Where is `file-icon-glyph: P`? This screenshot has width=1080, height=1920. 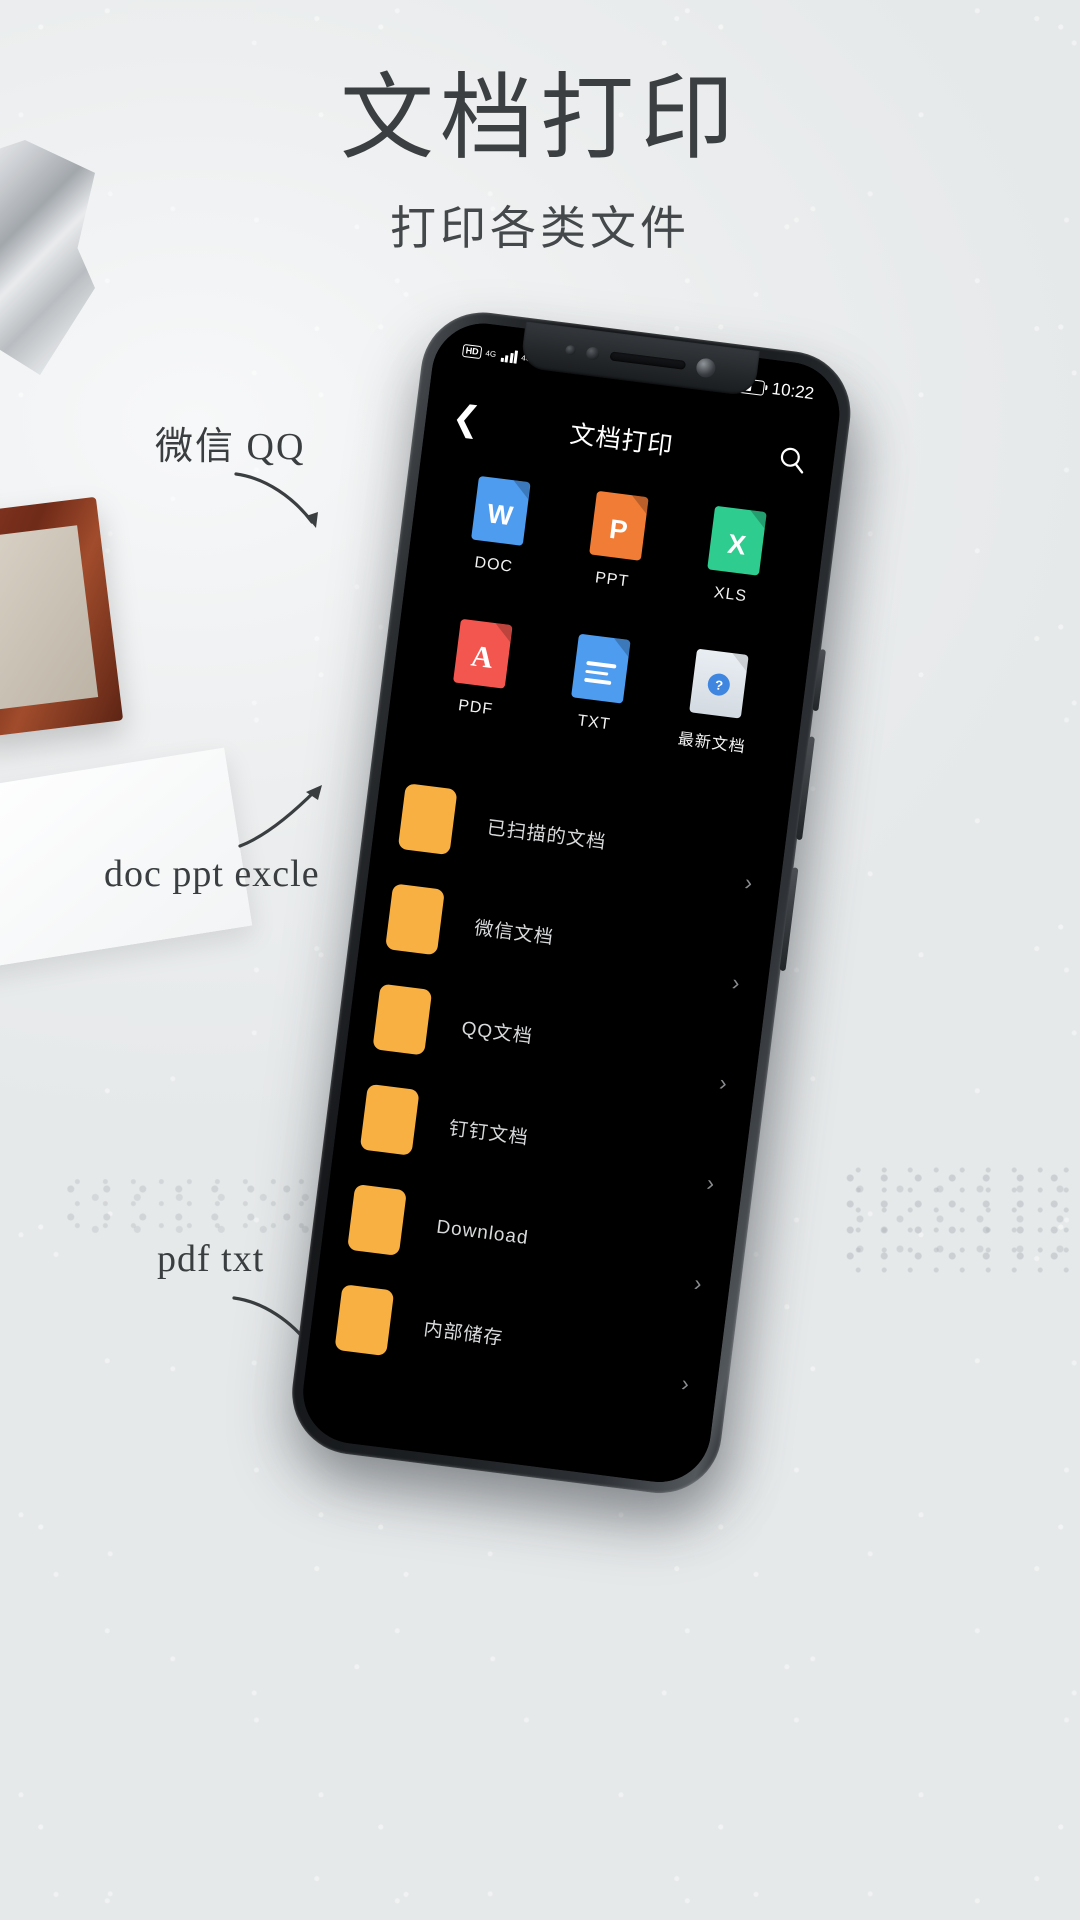 file-icon-glyph: P is located at coordinates (618, 529).